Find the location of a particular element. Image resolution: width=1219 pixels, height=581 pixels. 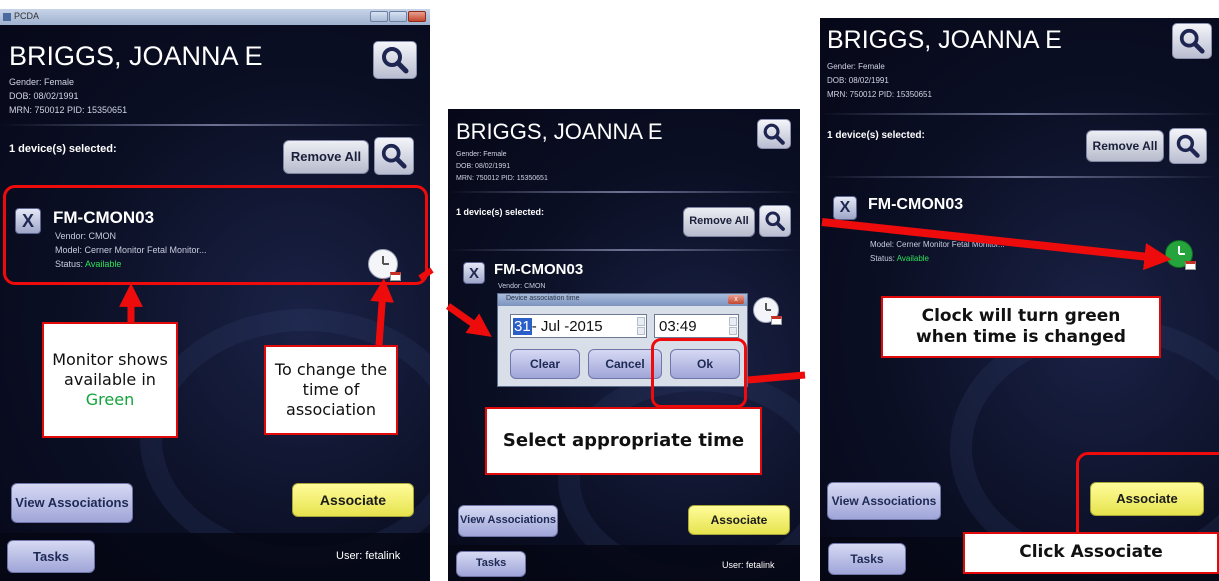

time-spinner is located at coordinates (733, 326).